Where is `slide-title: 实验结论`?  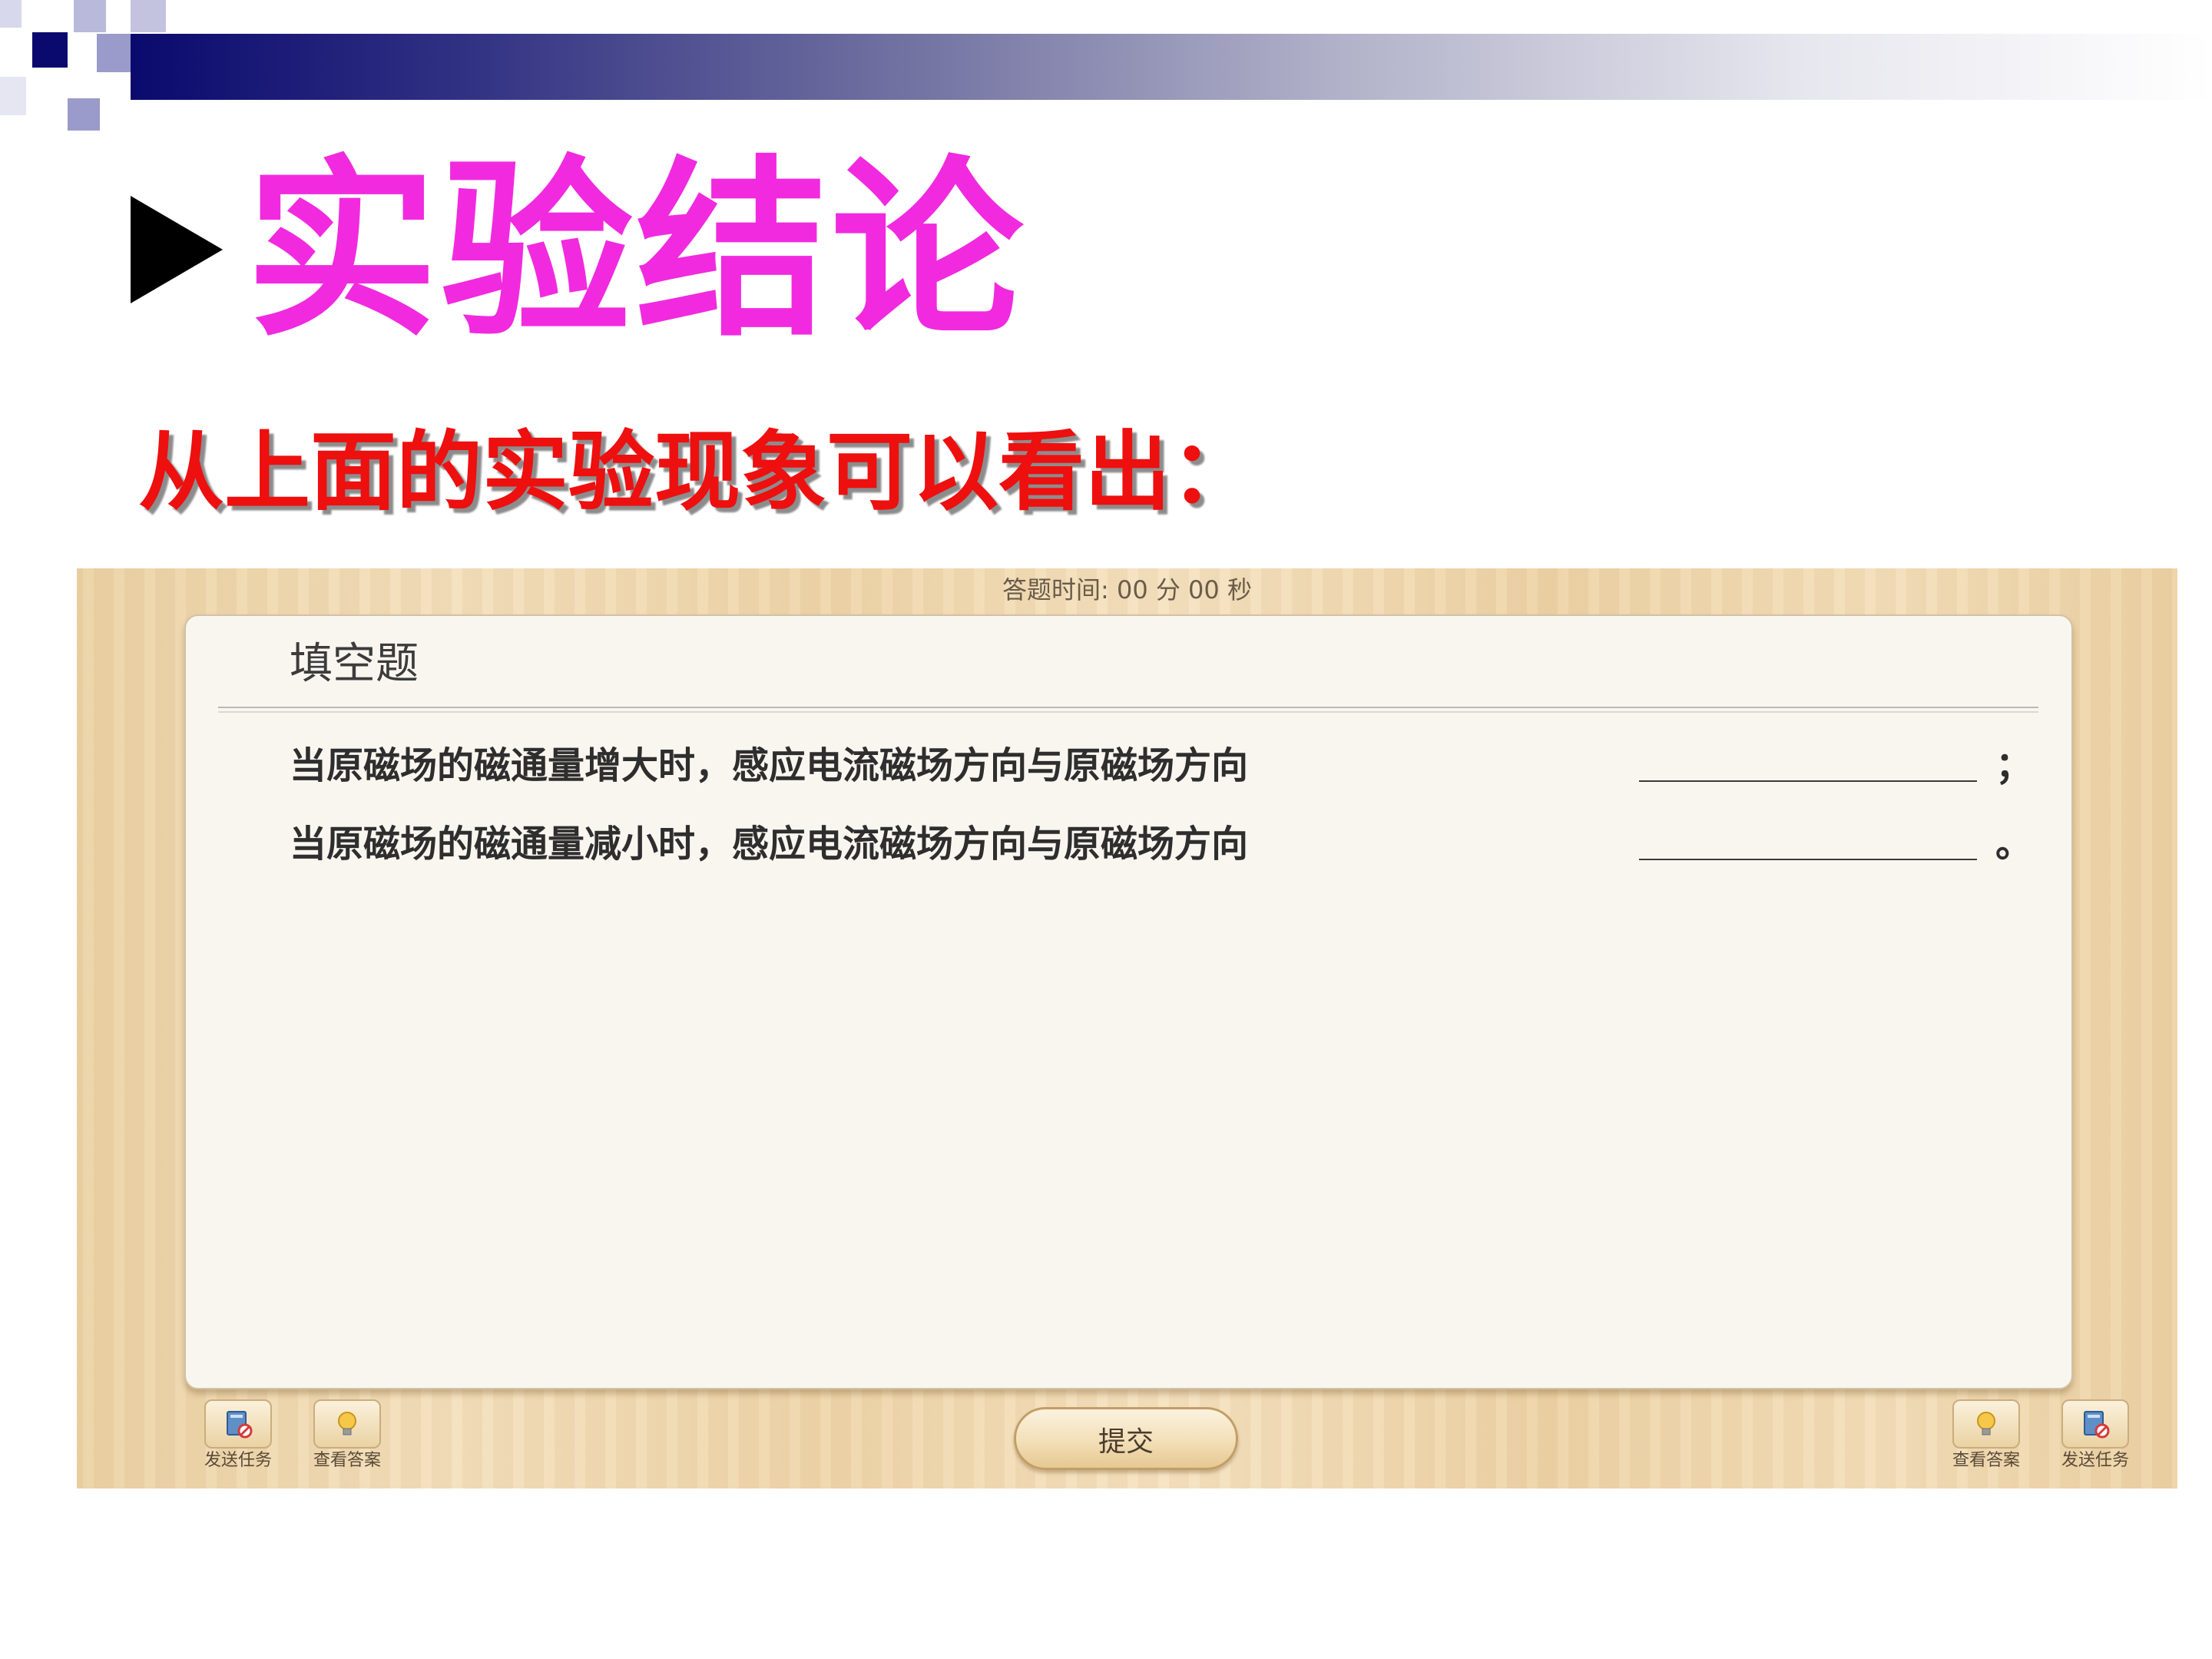
slide-title: 实验结论 is located at coordinates (636, 250).